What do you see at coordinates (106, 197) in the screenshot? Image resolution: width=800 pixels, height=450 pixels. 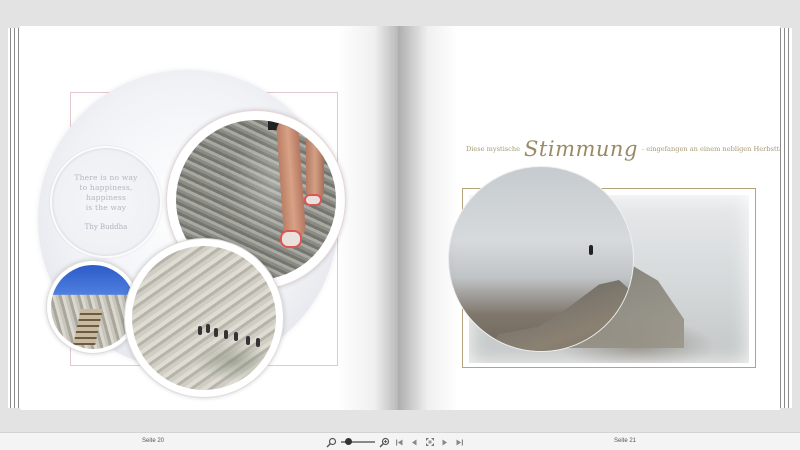 I see `quote-line: happiness` at bounding box center [106, 197].